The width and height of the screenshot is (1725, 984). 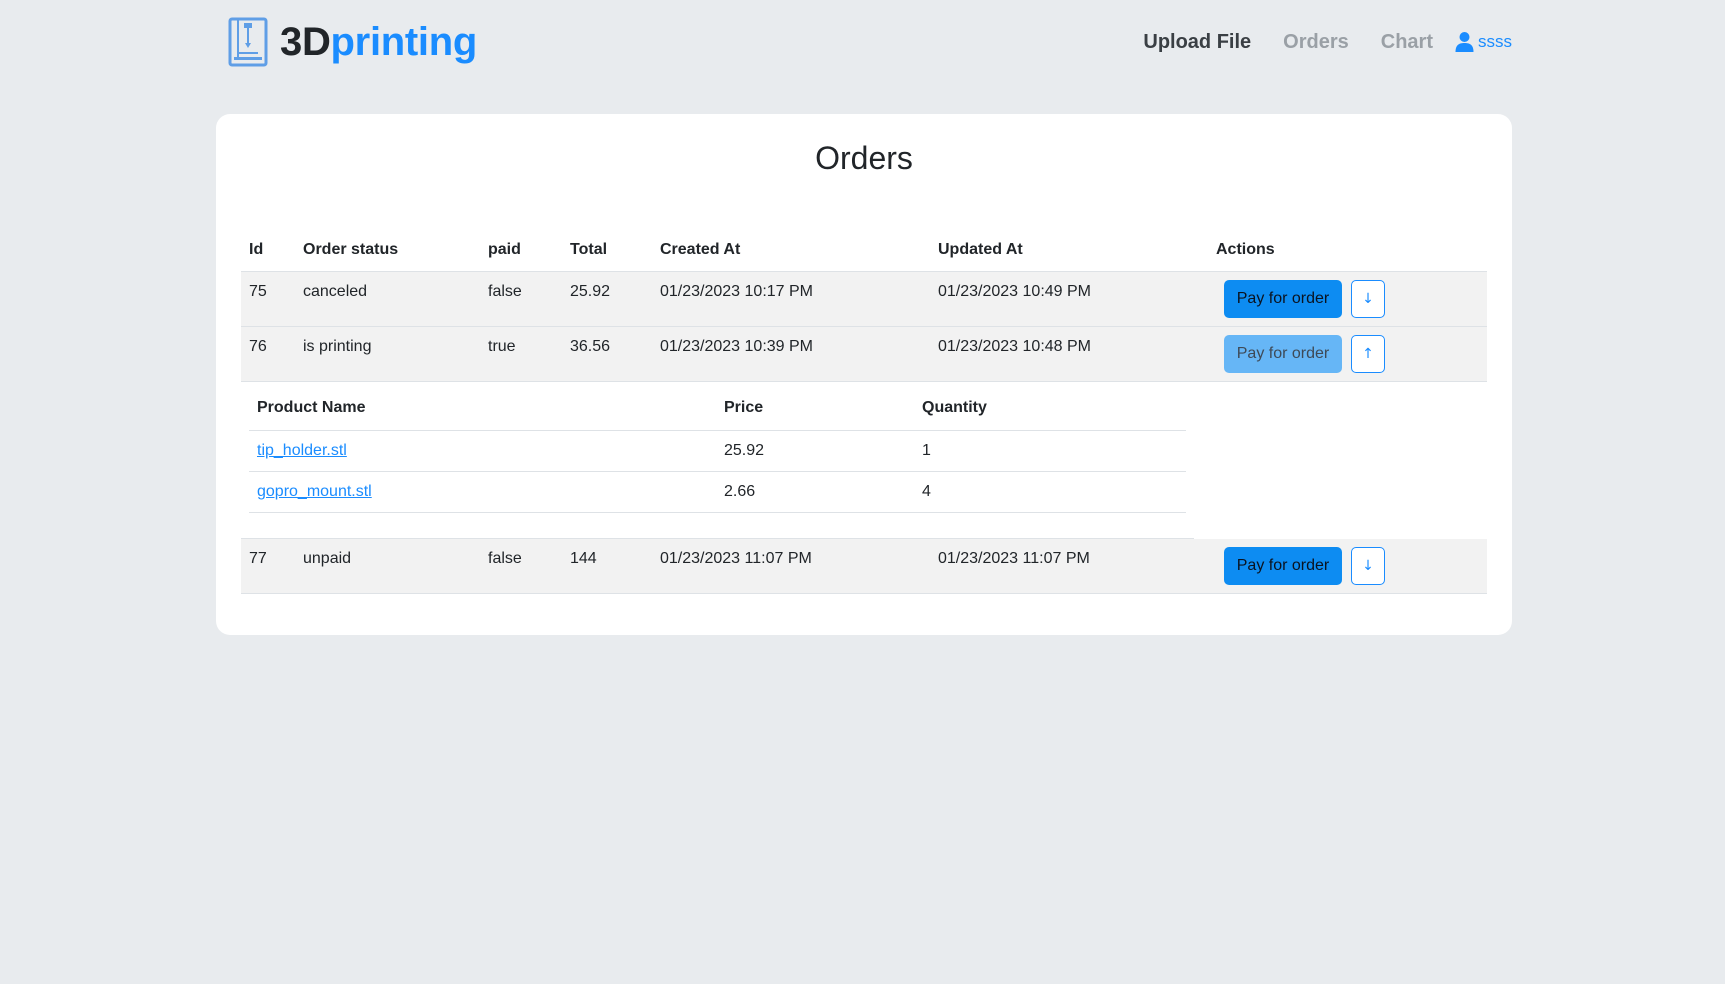 What do you see at coordinates (305, 42) in the screenshot?
I see `brand-prefix: 3D` at bounding box center [305, 42].